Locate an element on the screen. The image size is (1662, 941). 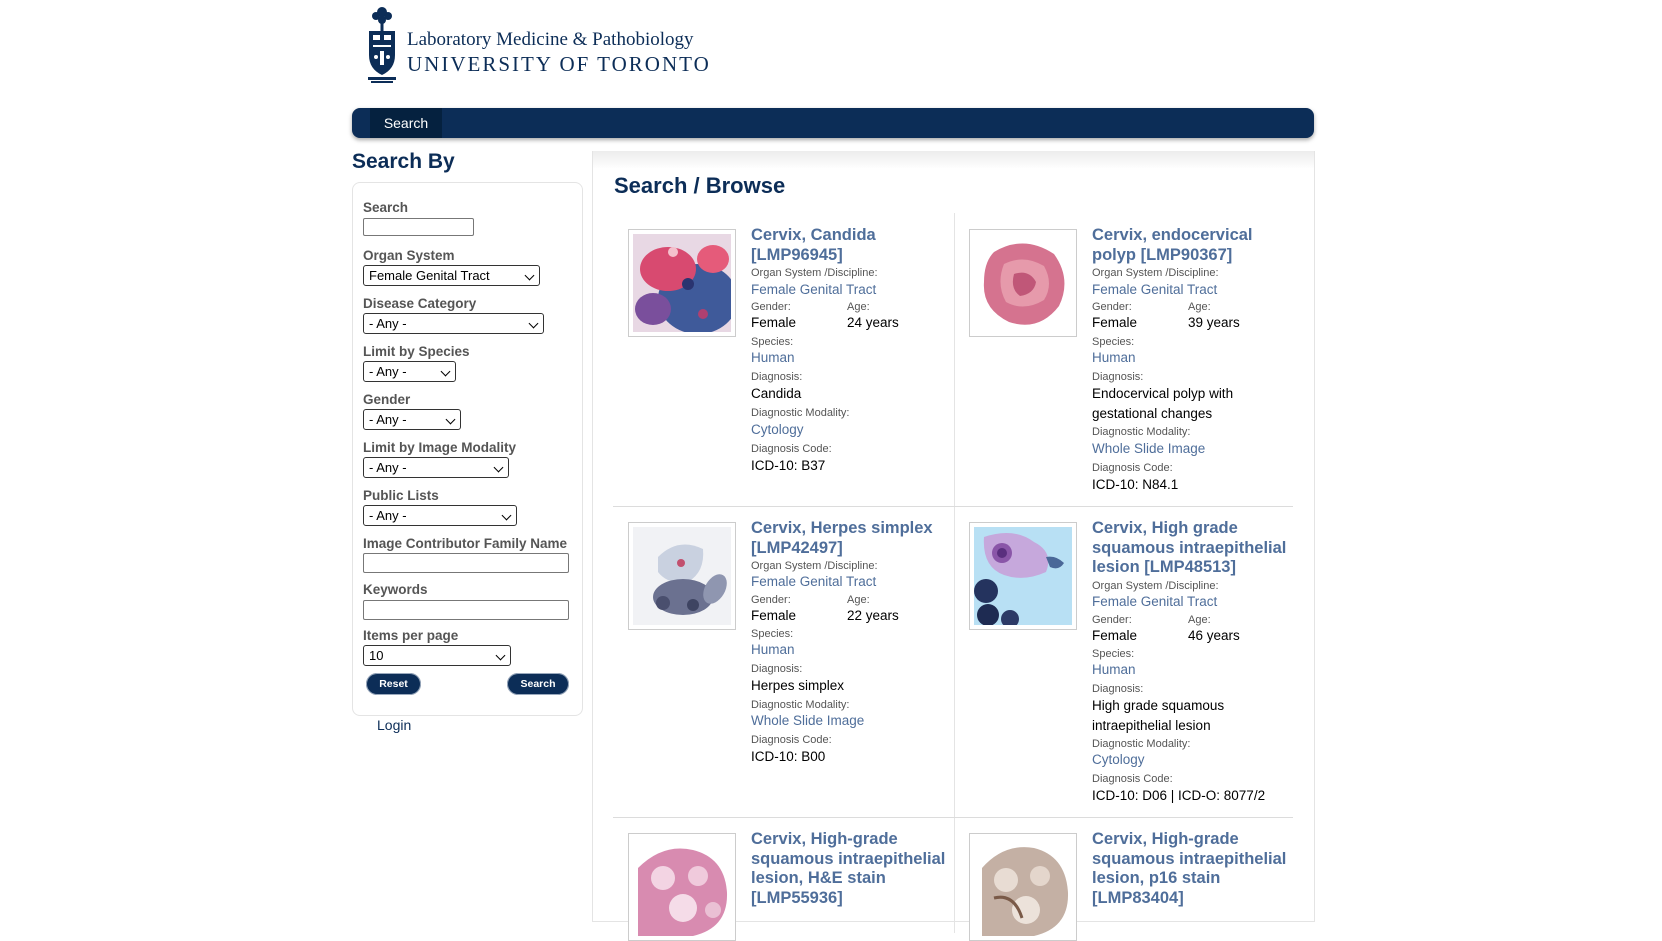
result-title: Cervix, Herpes simplex [LMP42497] is located at coordinates (851, 538).